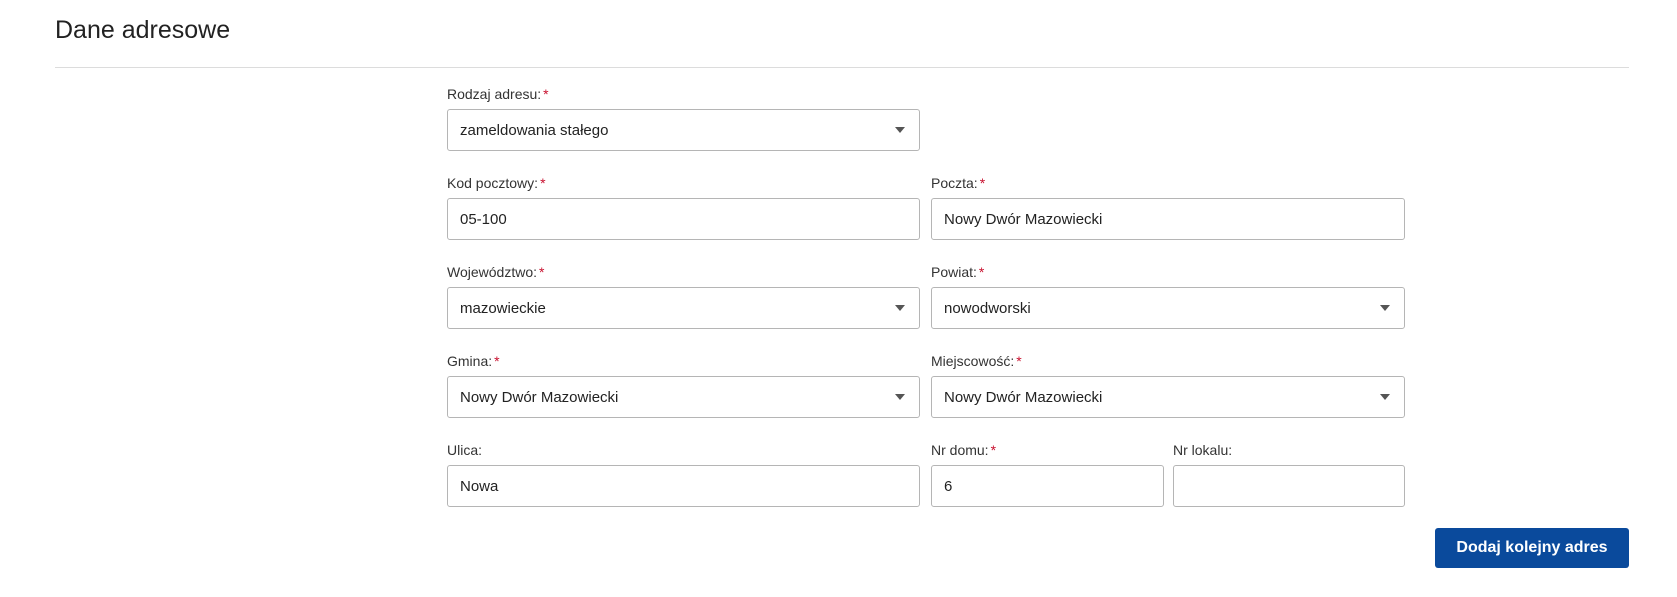 Image resolution: width=1677 pixels, height=597 pixels. I want to click on address-type-field: Rodzaj adresu: * zameldowania stałego, so click(683, 118).